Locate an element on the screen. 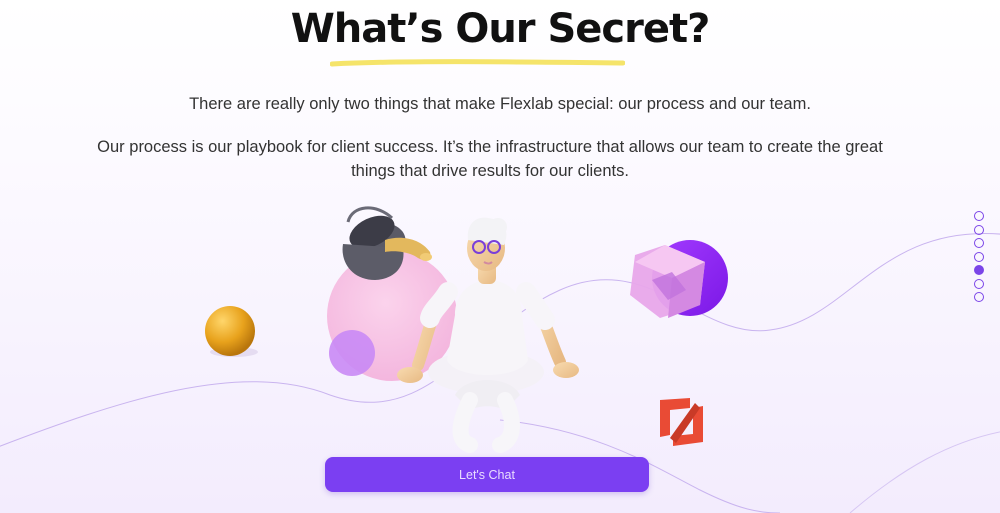  gold-sphere-icon is located at coordinates (231, 331).